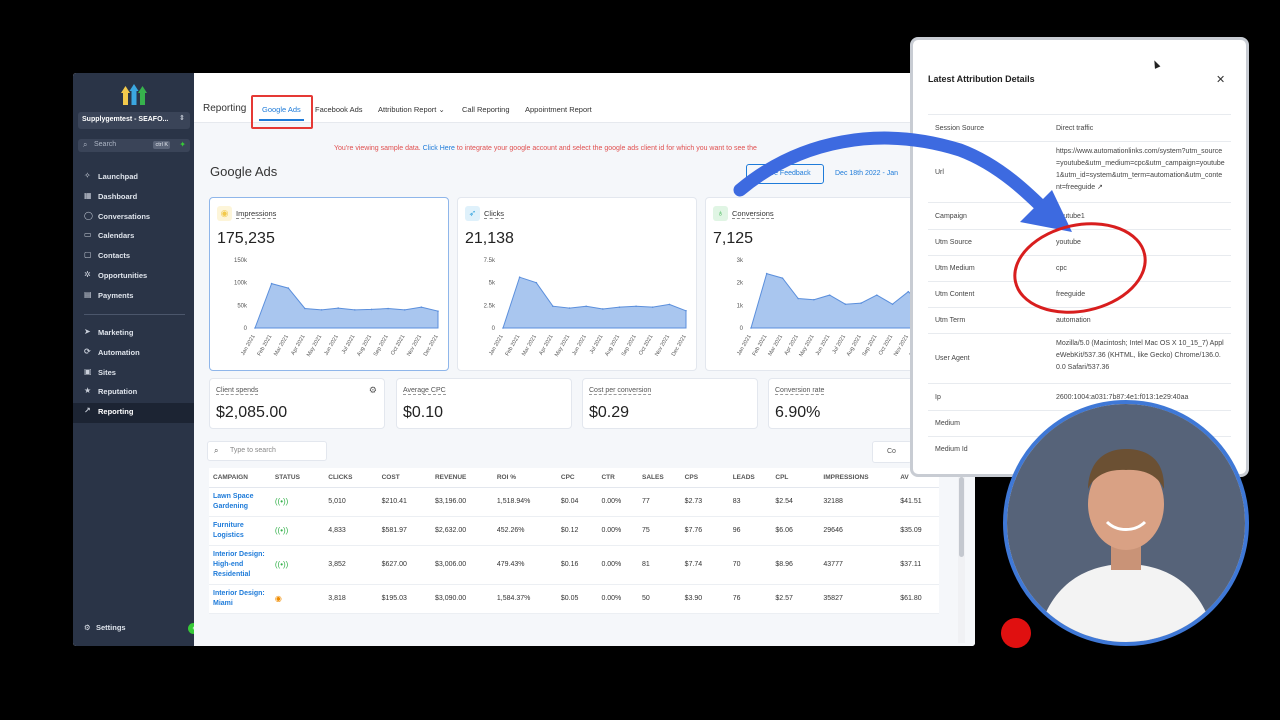  I want to click on cell-ctr: 0.00%, so click(617, 531).